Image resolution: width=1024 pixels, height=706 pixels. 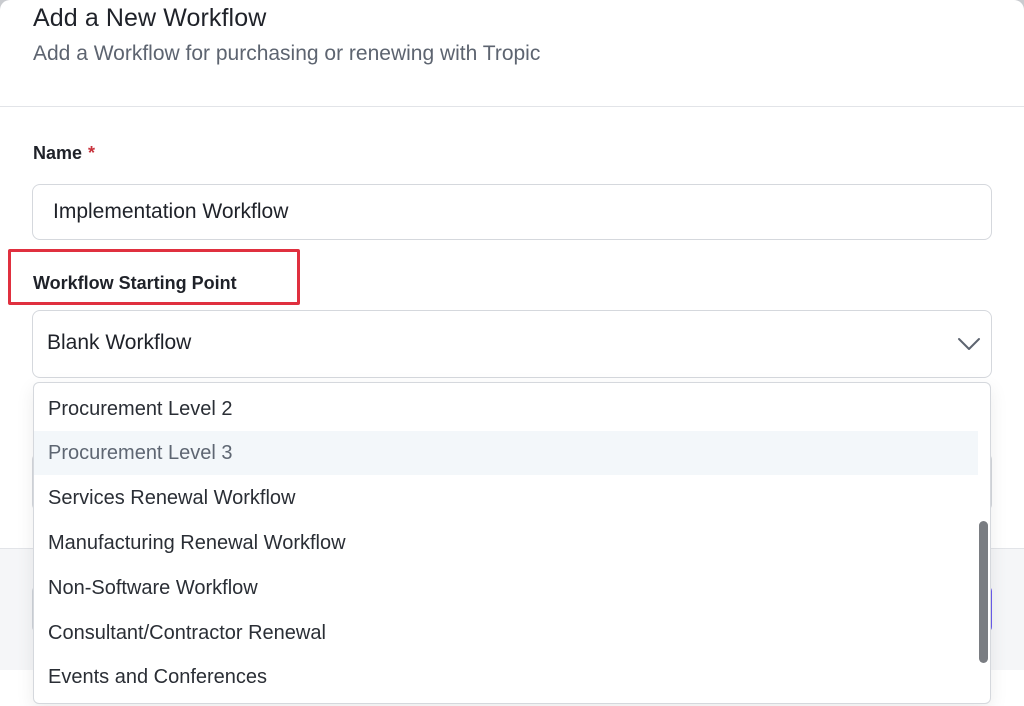 I want to click on name-label: Name *, so click(x=64, y=153).